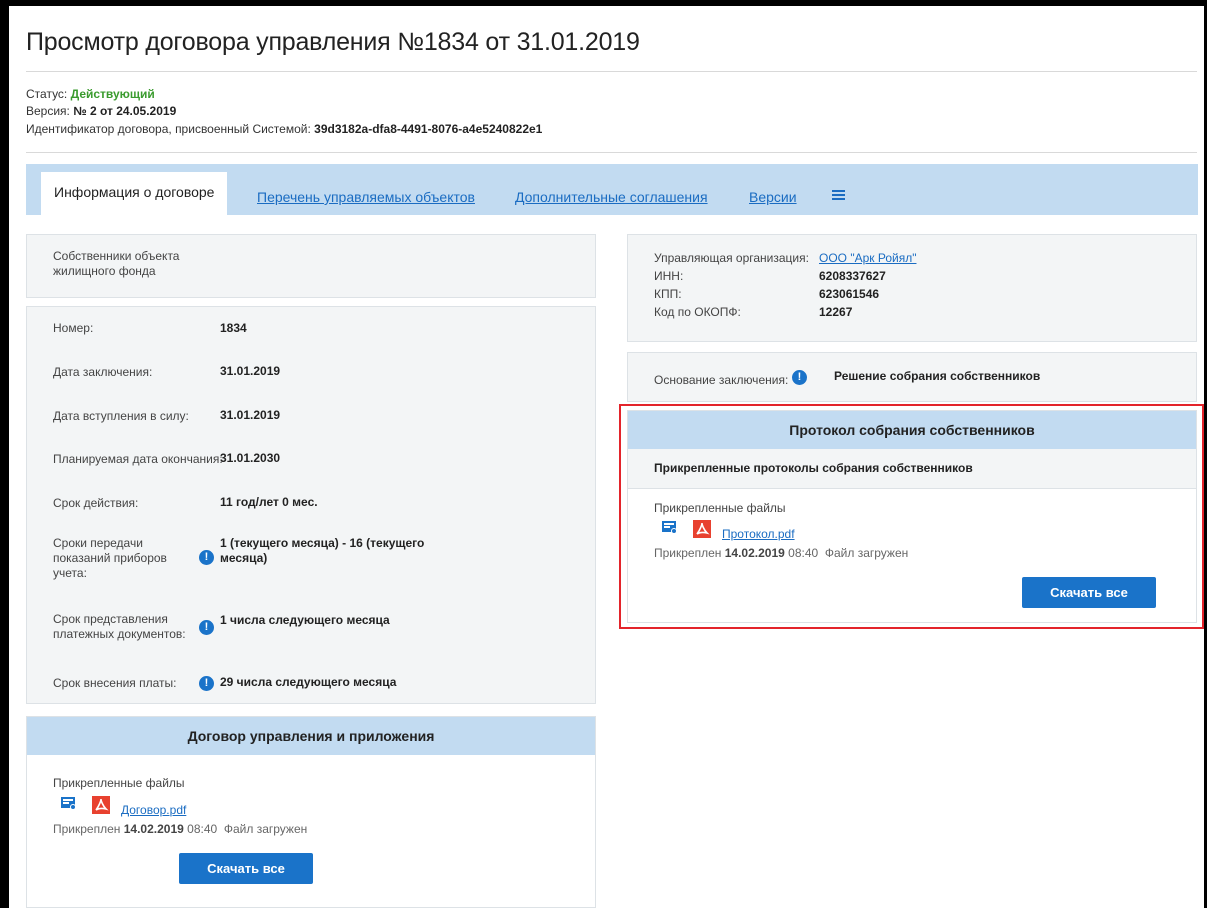 The image size is (1207, 908). I want to click on payment-docs-value: 1 числа следующего месяца, so click(305, 620).